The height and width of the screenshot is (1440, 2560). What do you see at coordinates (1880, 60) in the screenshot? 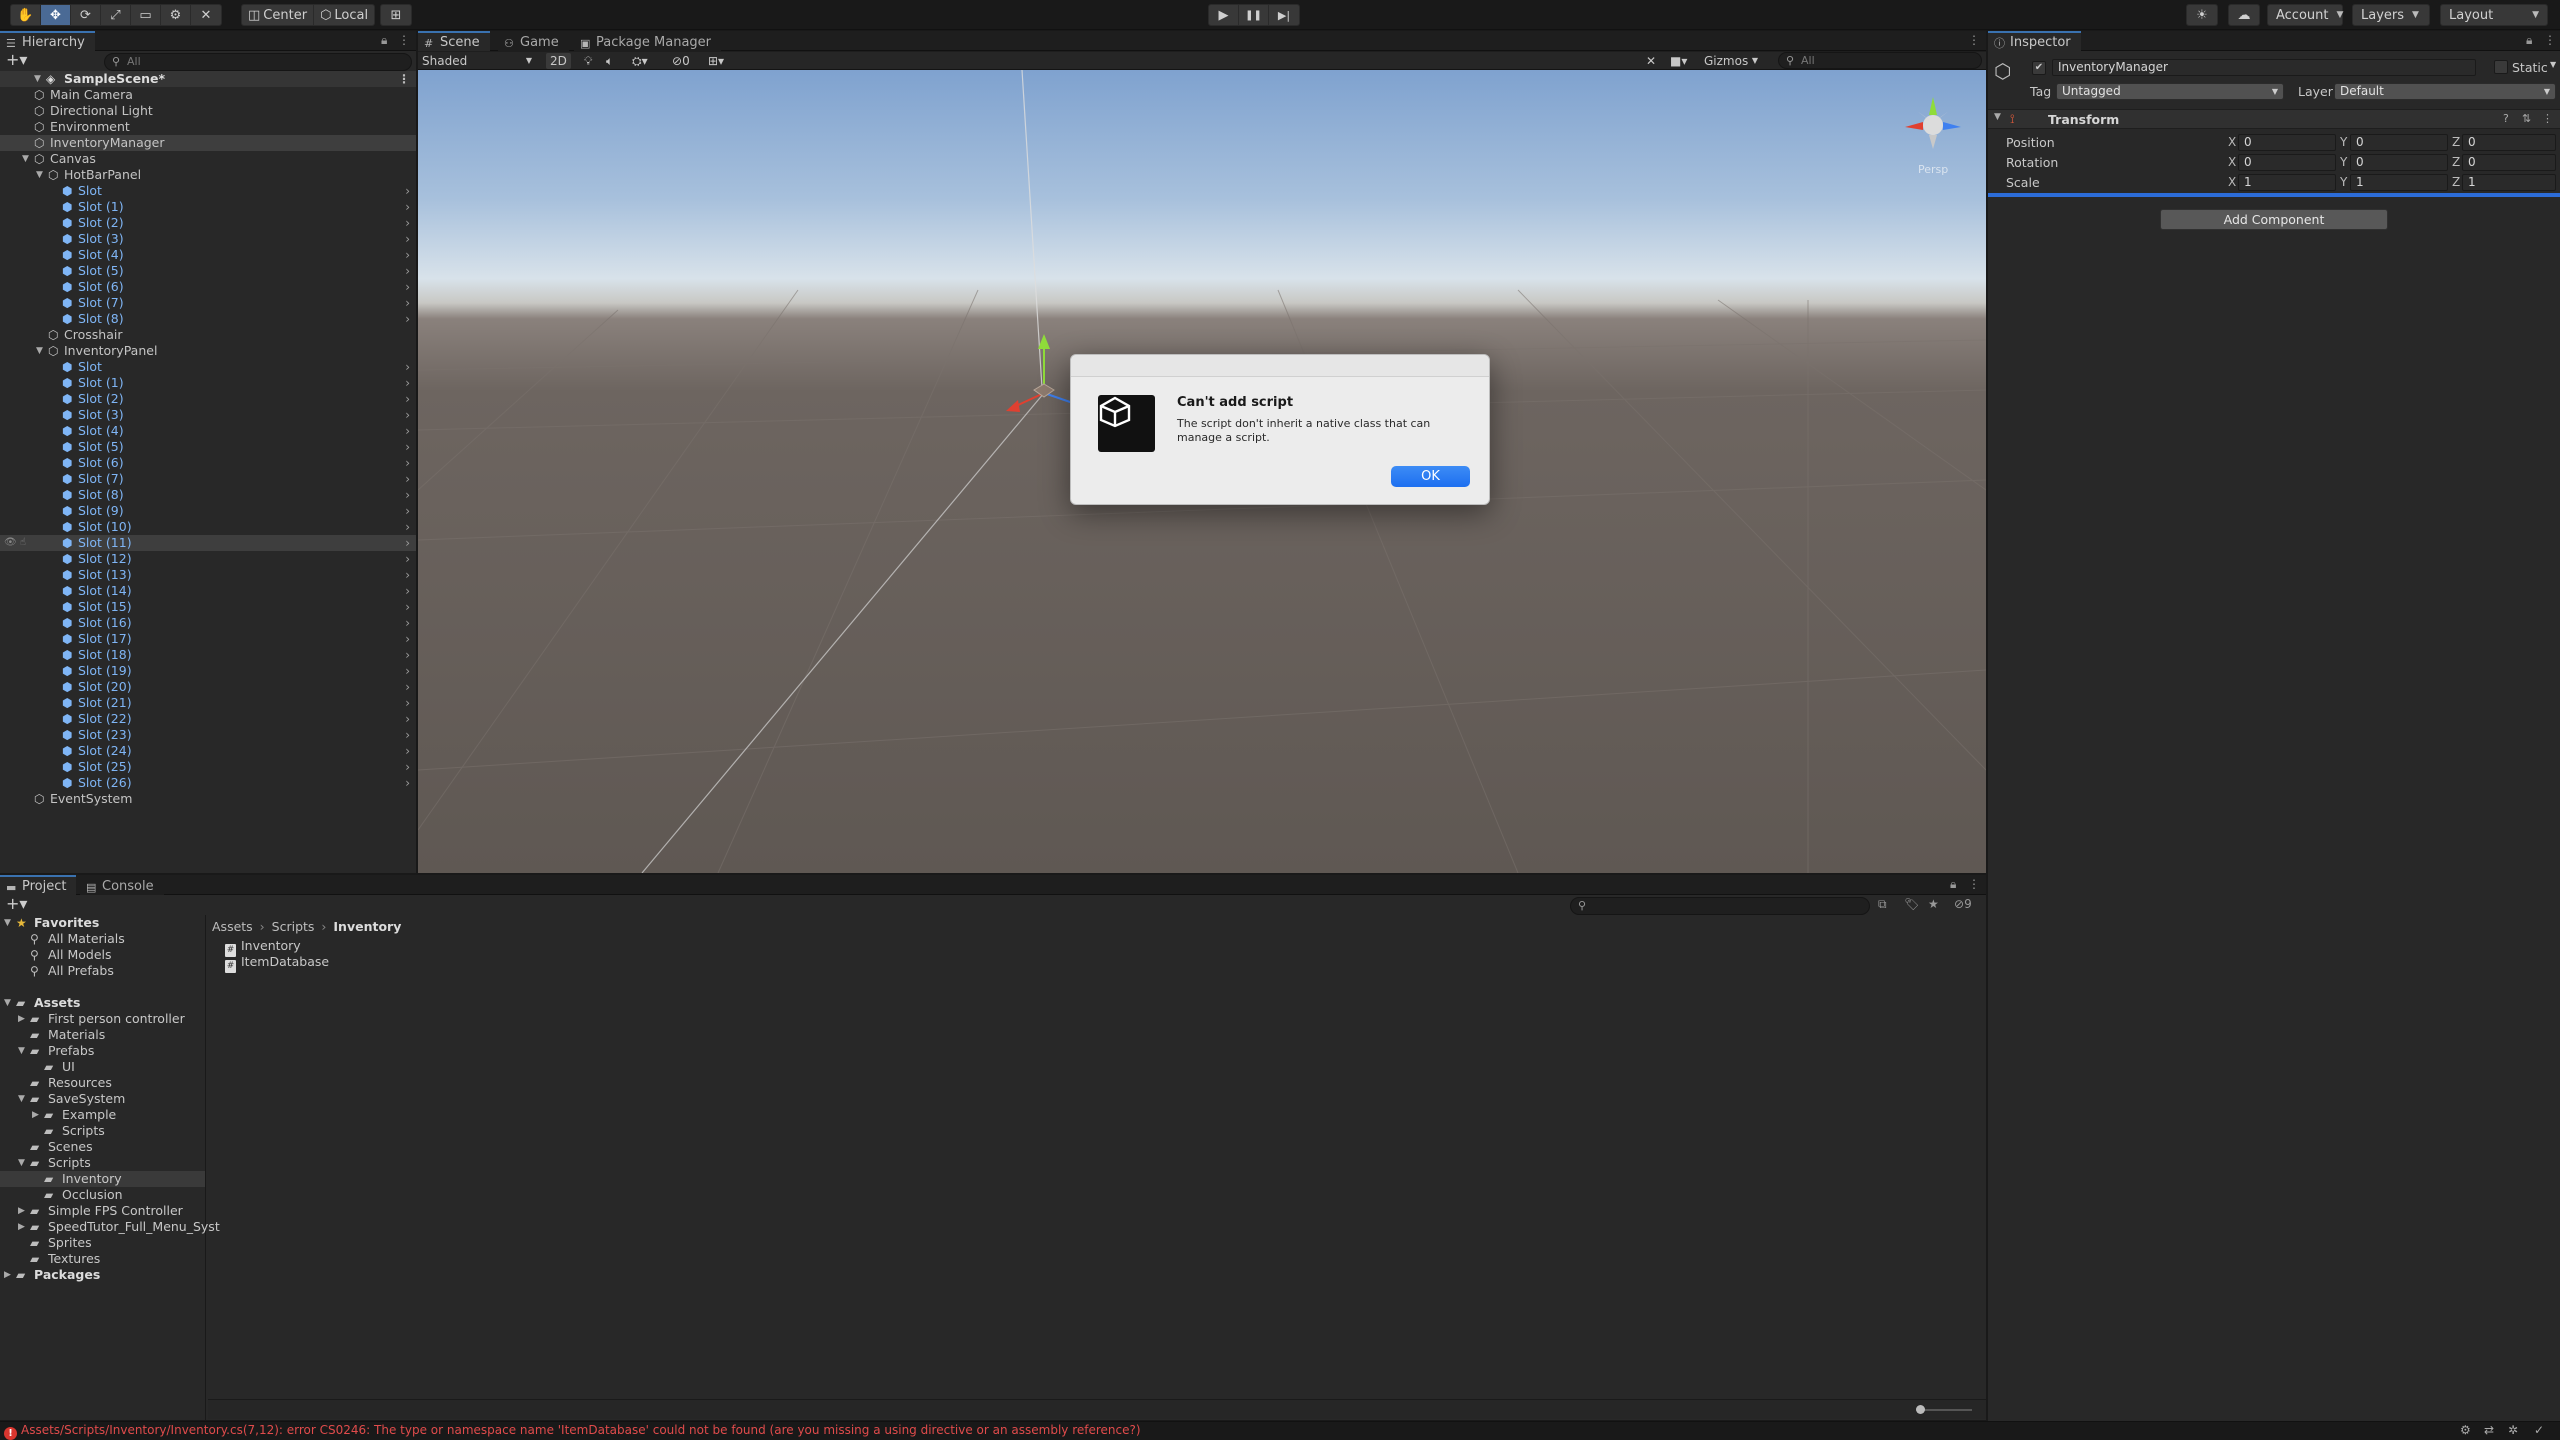
I see `scene-search-input: ⚲ All` at bounding box center [1880, 60].